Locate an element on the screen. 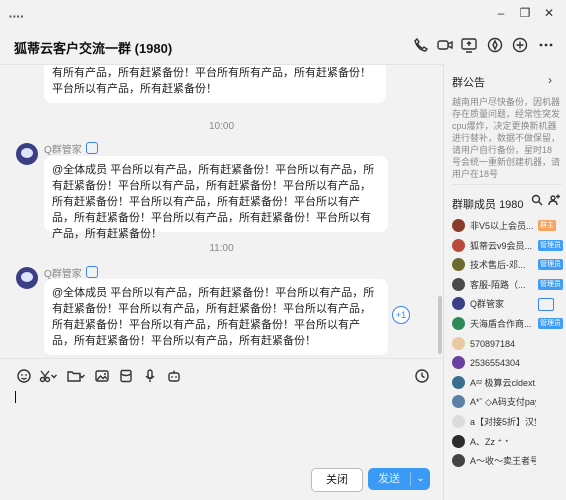 This screenshot has height=500, width=566. close-window-button: ✕ is located at coordinates (549, 13).